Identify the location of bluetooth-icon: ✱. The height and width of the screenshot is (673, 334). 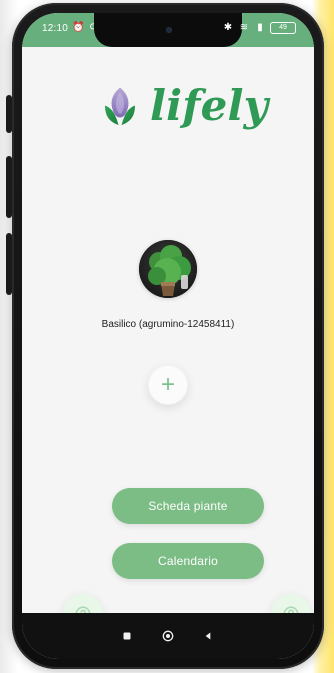
(228, 27).